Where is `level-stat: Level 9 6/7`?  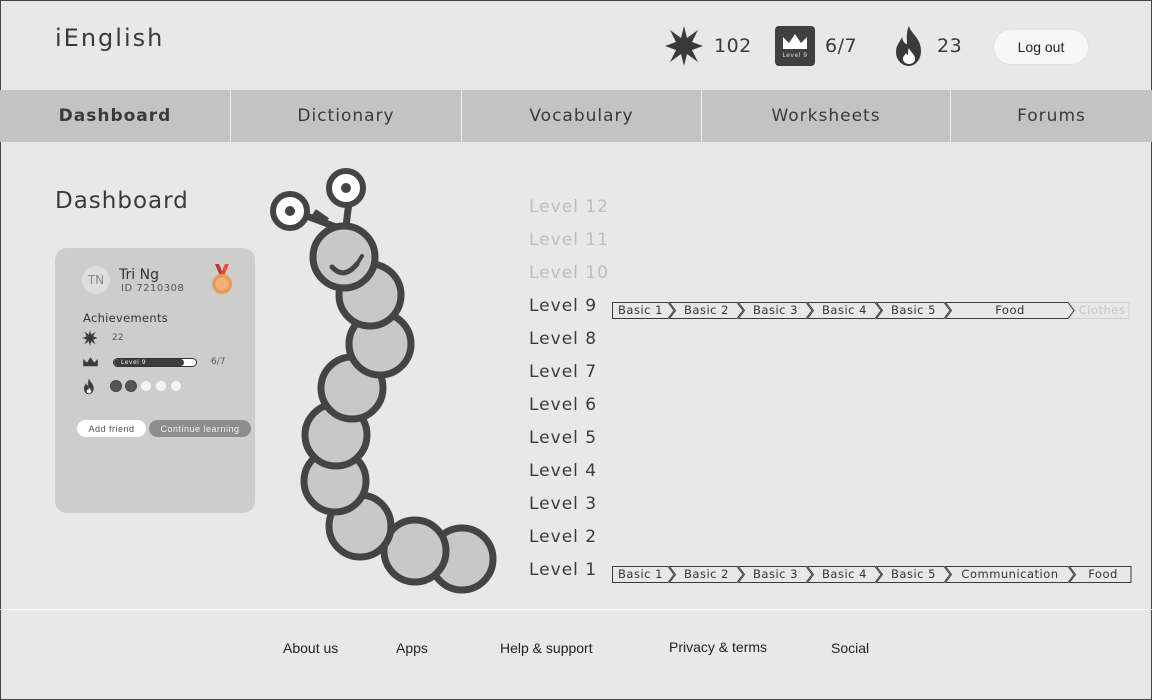
level-stat: Level 9 6/7 is located at coordinates (816, 46).